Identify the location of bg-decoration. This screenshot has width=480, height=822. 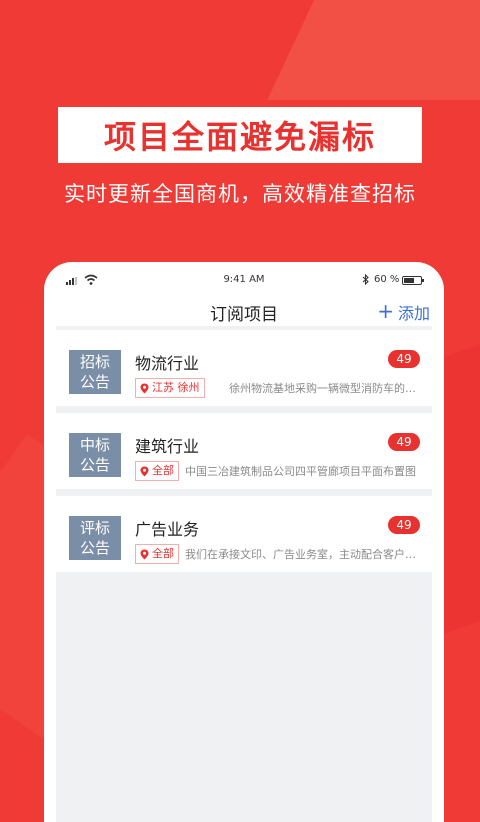
(373, 50).